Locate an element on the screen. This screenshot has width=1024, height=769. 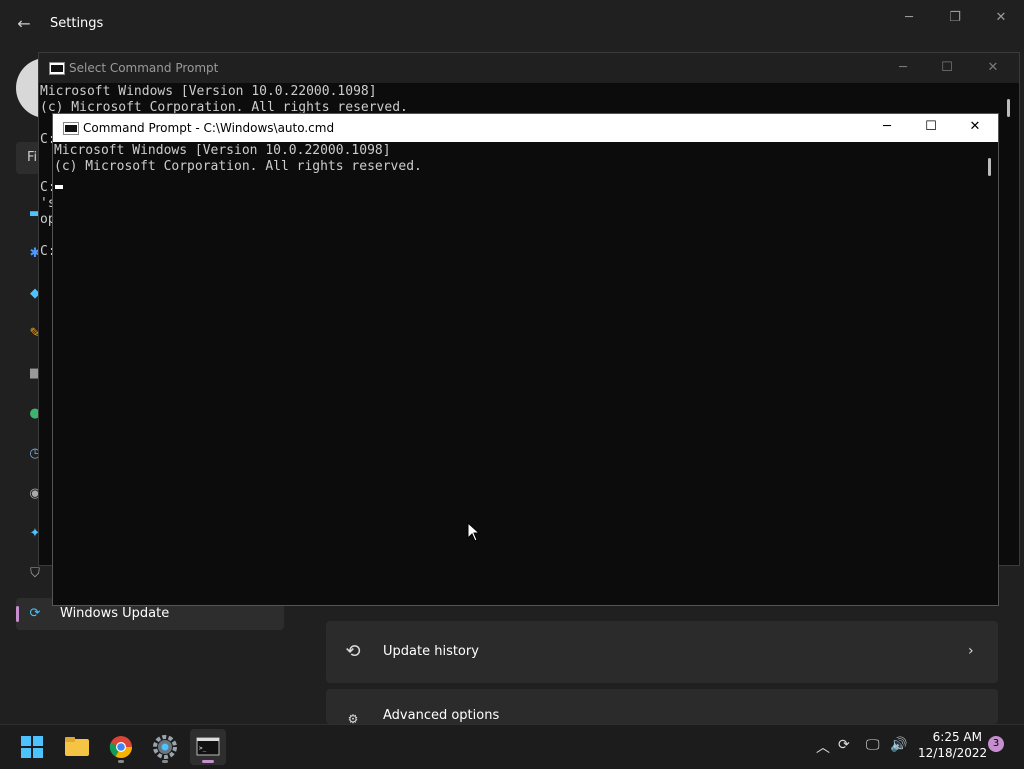
network-status-icon: 🖵 is located at coordinates (873, 745).